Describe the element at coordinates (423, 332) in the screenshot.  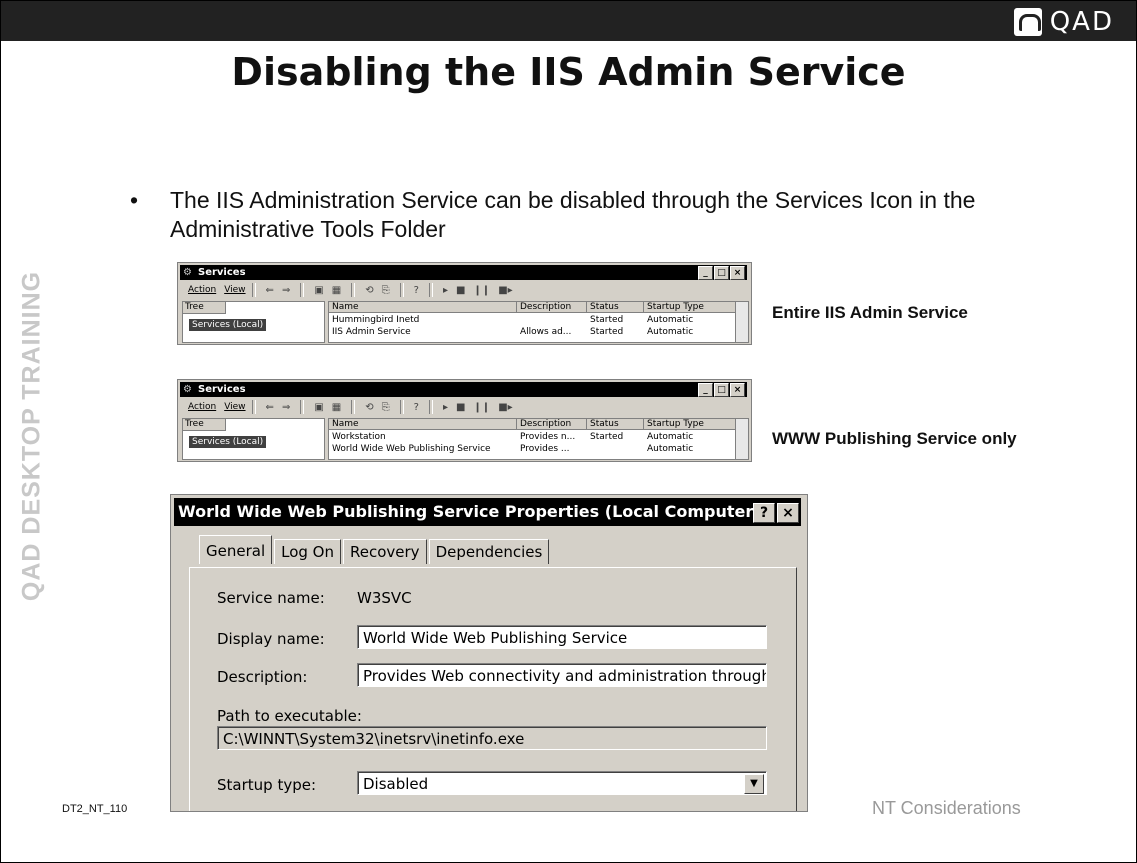
I see `table-row-name: IIS Admin Service` at that location.